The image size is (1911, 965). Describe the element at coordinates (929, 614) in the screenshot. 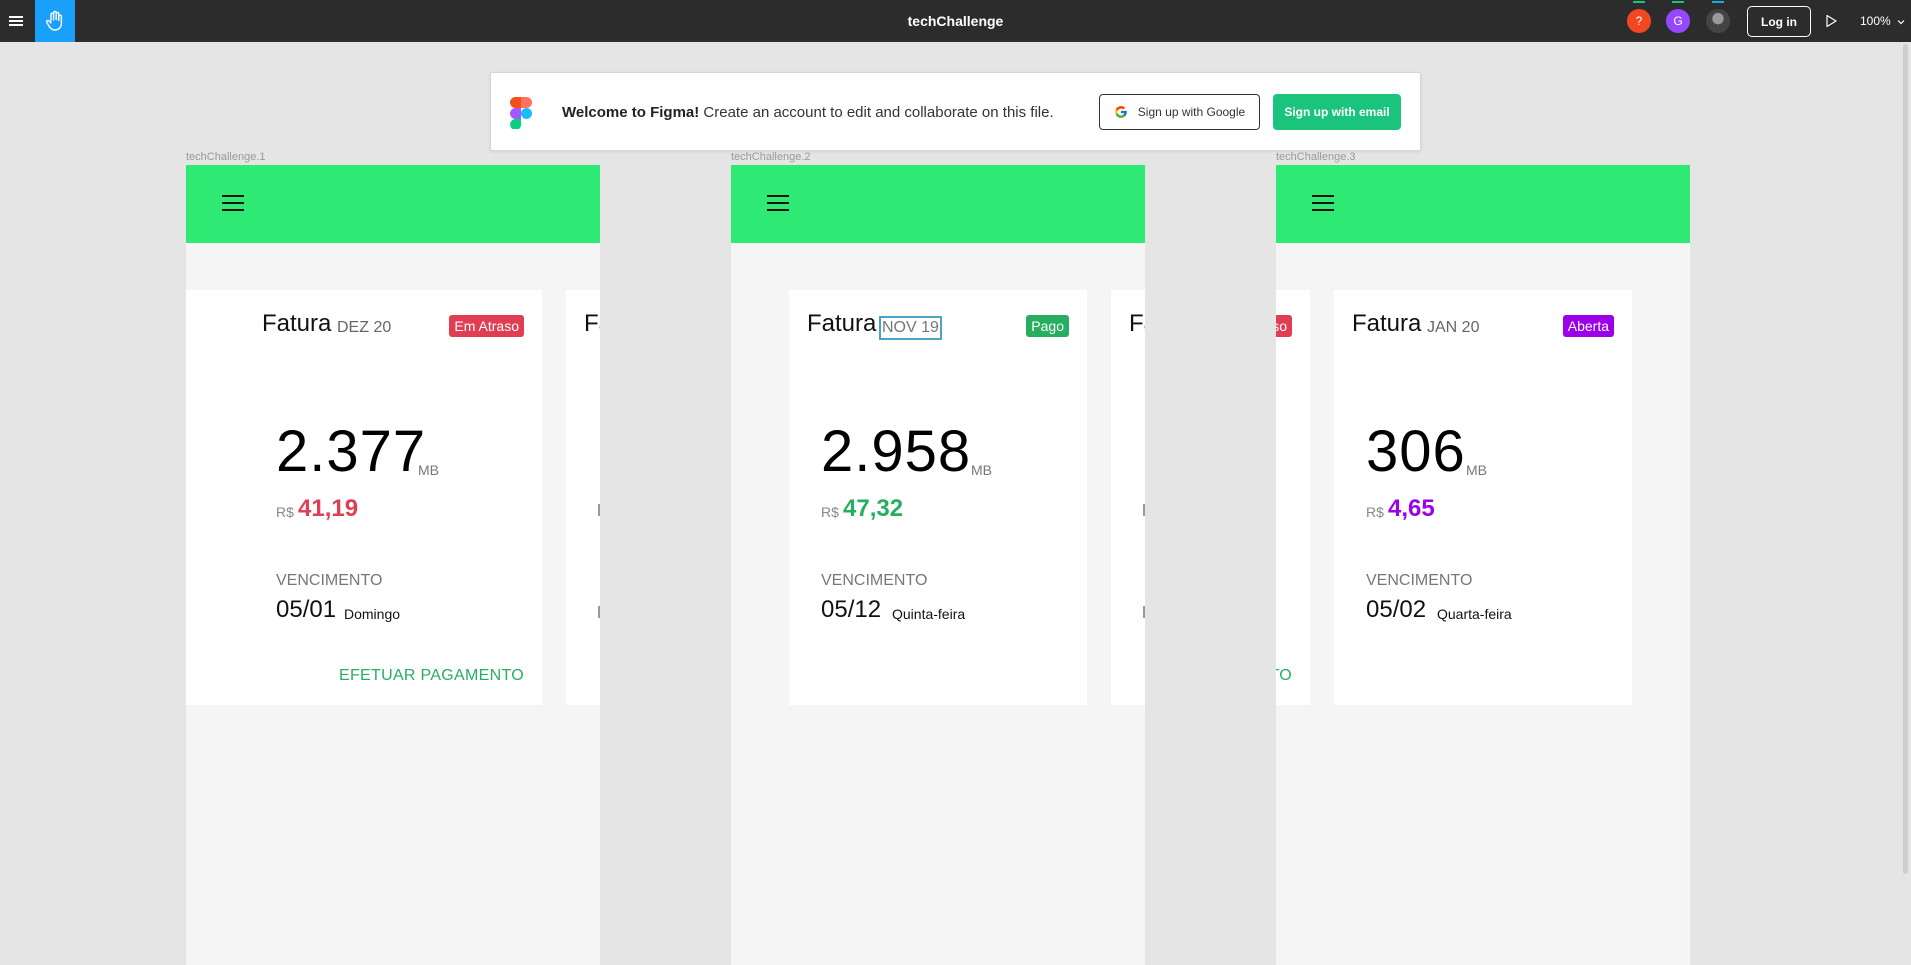

I see `due-weekday: Quinta-feira` at that location.